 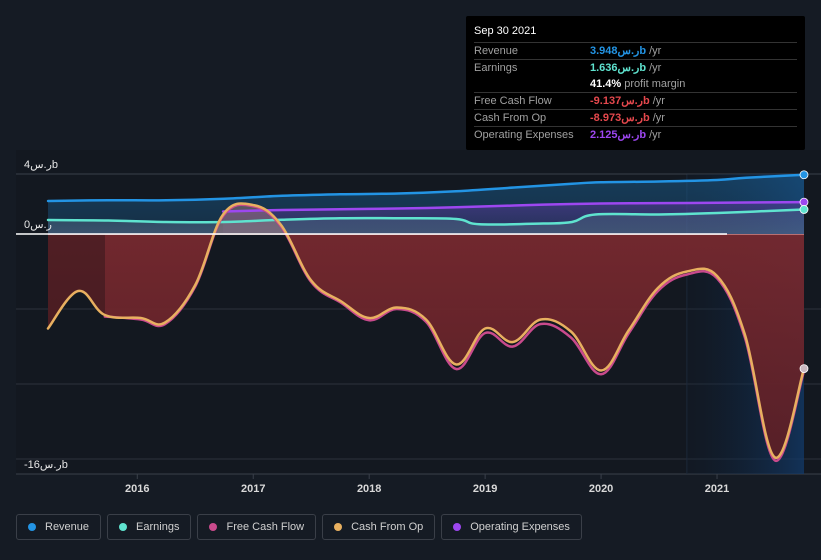 What do you see at coordinates (213, 527) in the screenshot?
I see `free-cash-flow-dot-icon` at bounding box center [213, 527].